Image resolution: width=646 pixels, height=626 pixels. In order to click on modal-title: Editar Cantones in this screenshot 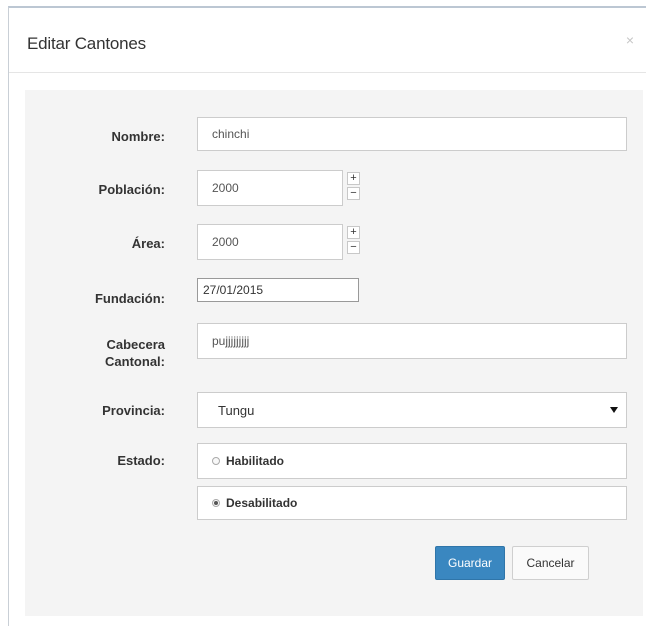, I will do `click(86, 43)`.